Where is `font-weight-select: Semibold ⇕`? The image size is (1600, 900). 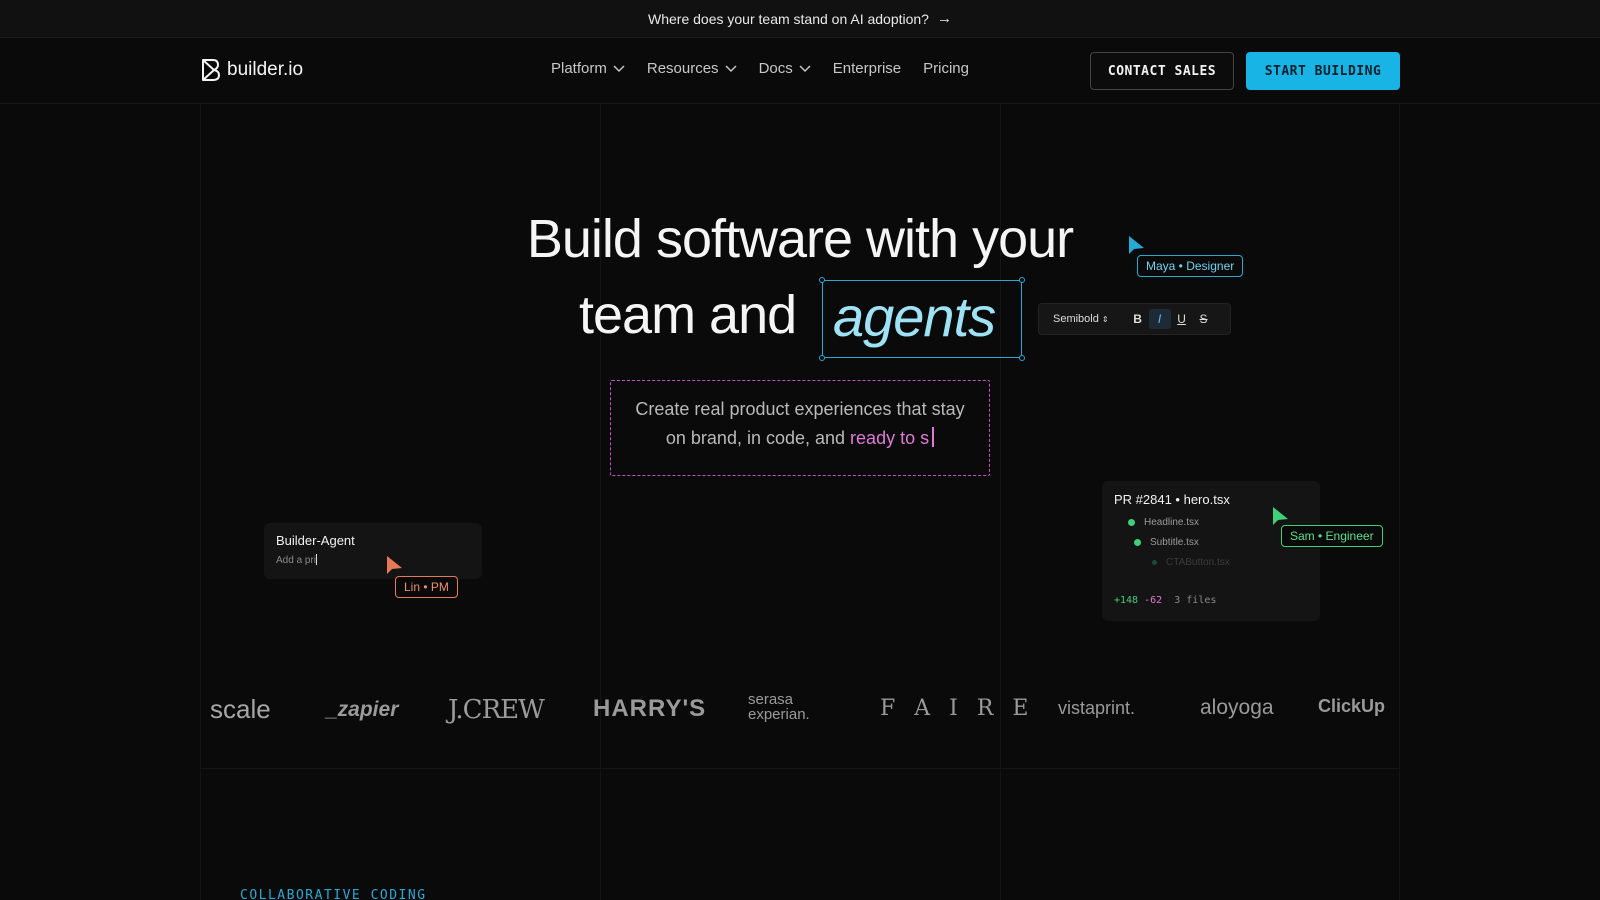
font-weight-select: Semibold ⇕ is located at coordinates (1081, 319).